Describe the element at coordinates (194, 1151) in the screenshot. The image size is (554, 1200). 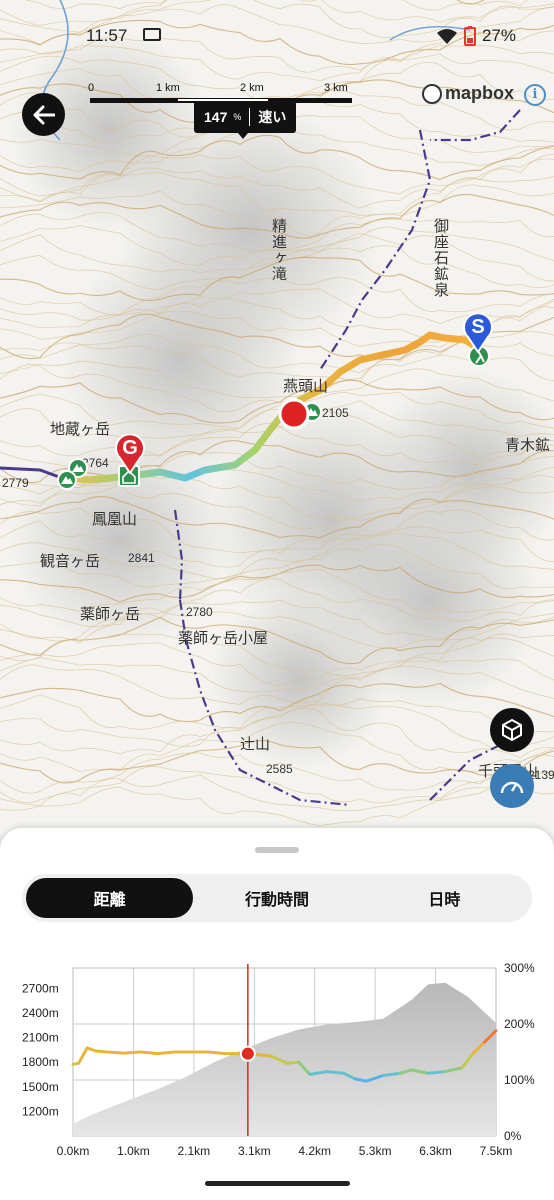
I see `x-tick-label: 2.1km` at that location.